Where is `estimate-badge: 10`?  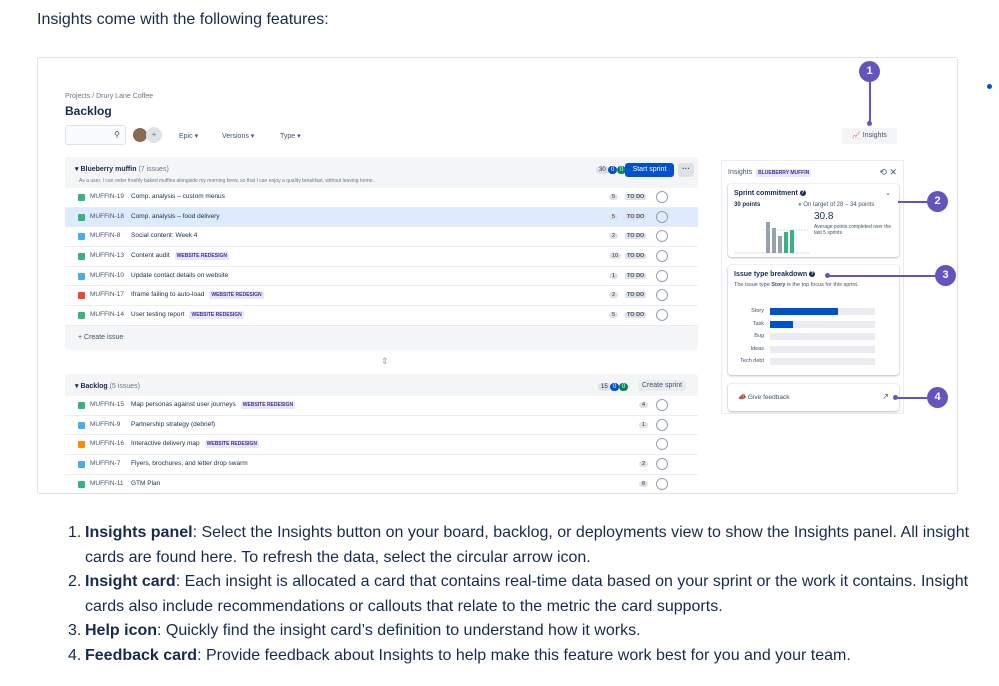 estimate-badge: 10 is located at coordinates (615, 256).